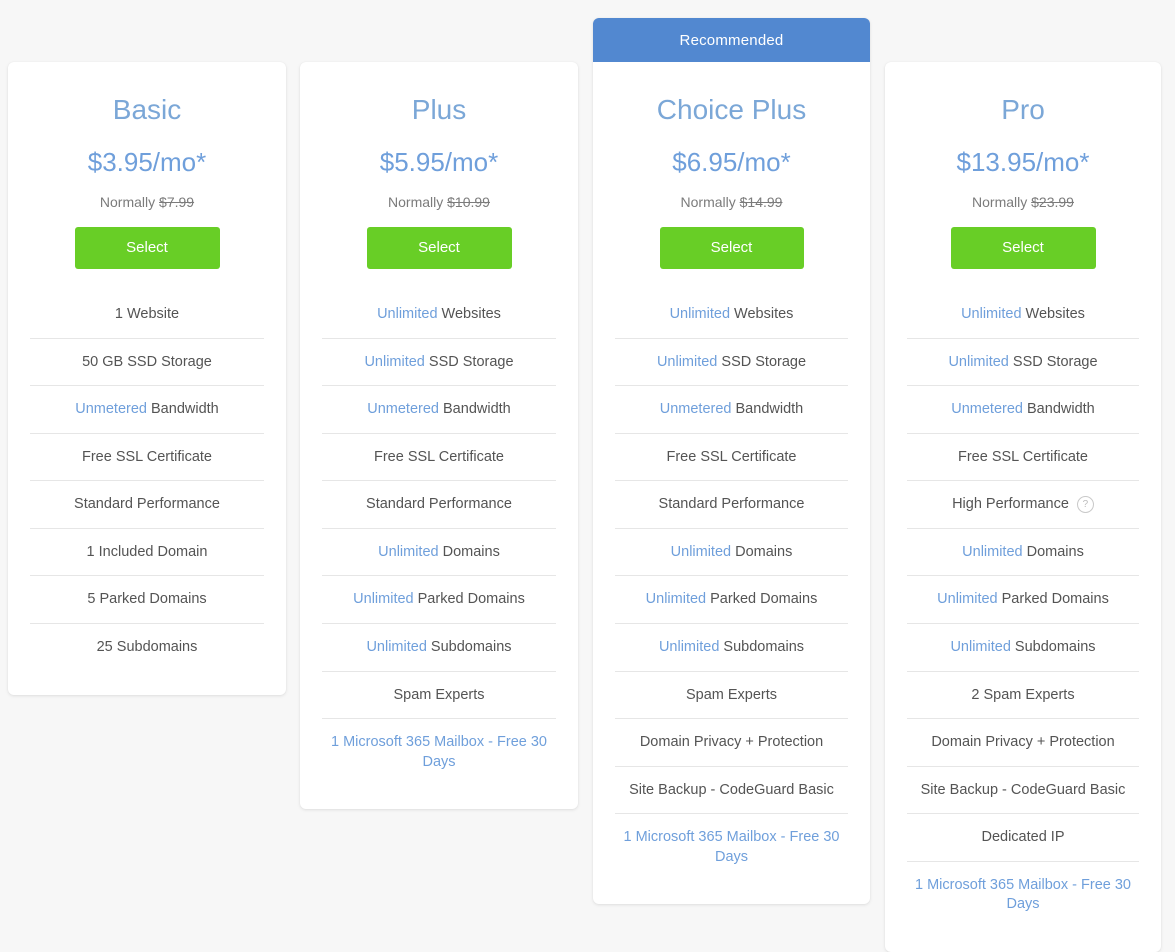 This screenshot has width=1175, height=952. Describe the element at coordinates (1085, 504) in the screenshot. I see `help-icon: ?` at that location.